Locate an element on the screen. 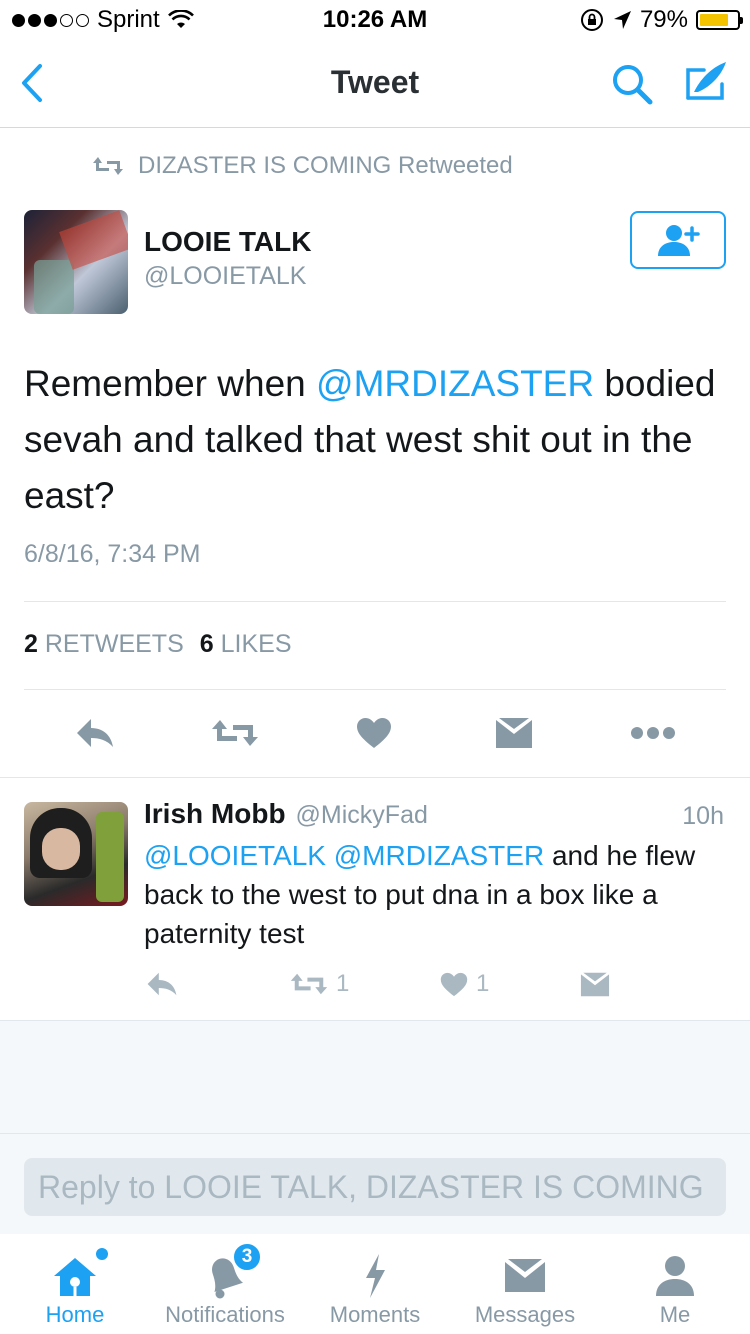 This screenshot has width=750, height=1334. more-icon is located at coordinates (653, 733).